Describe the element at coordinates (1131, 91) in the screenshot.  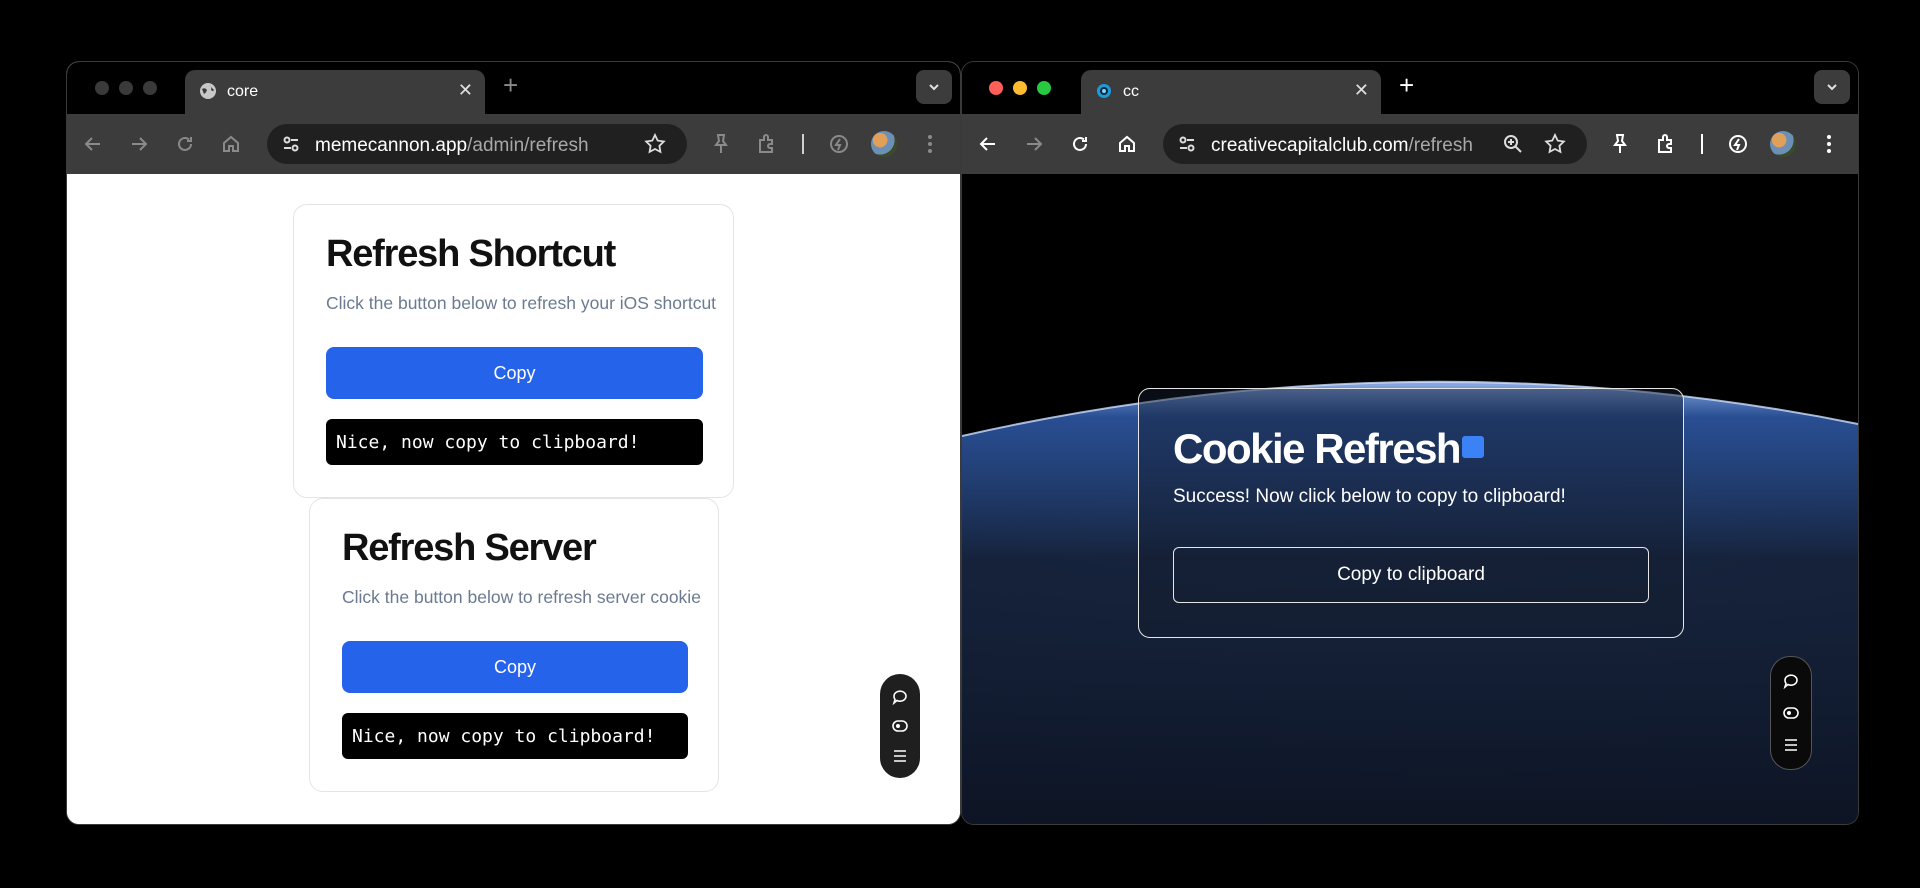
I see `tab-title: cc` at that location.